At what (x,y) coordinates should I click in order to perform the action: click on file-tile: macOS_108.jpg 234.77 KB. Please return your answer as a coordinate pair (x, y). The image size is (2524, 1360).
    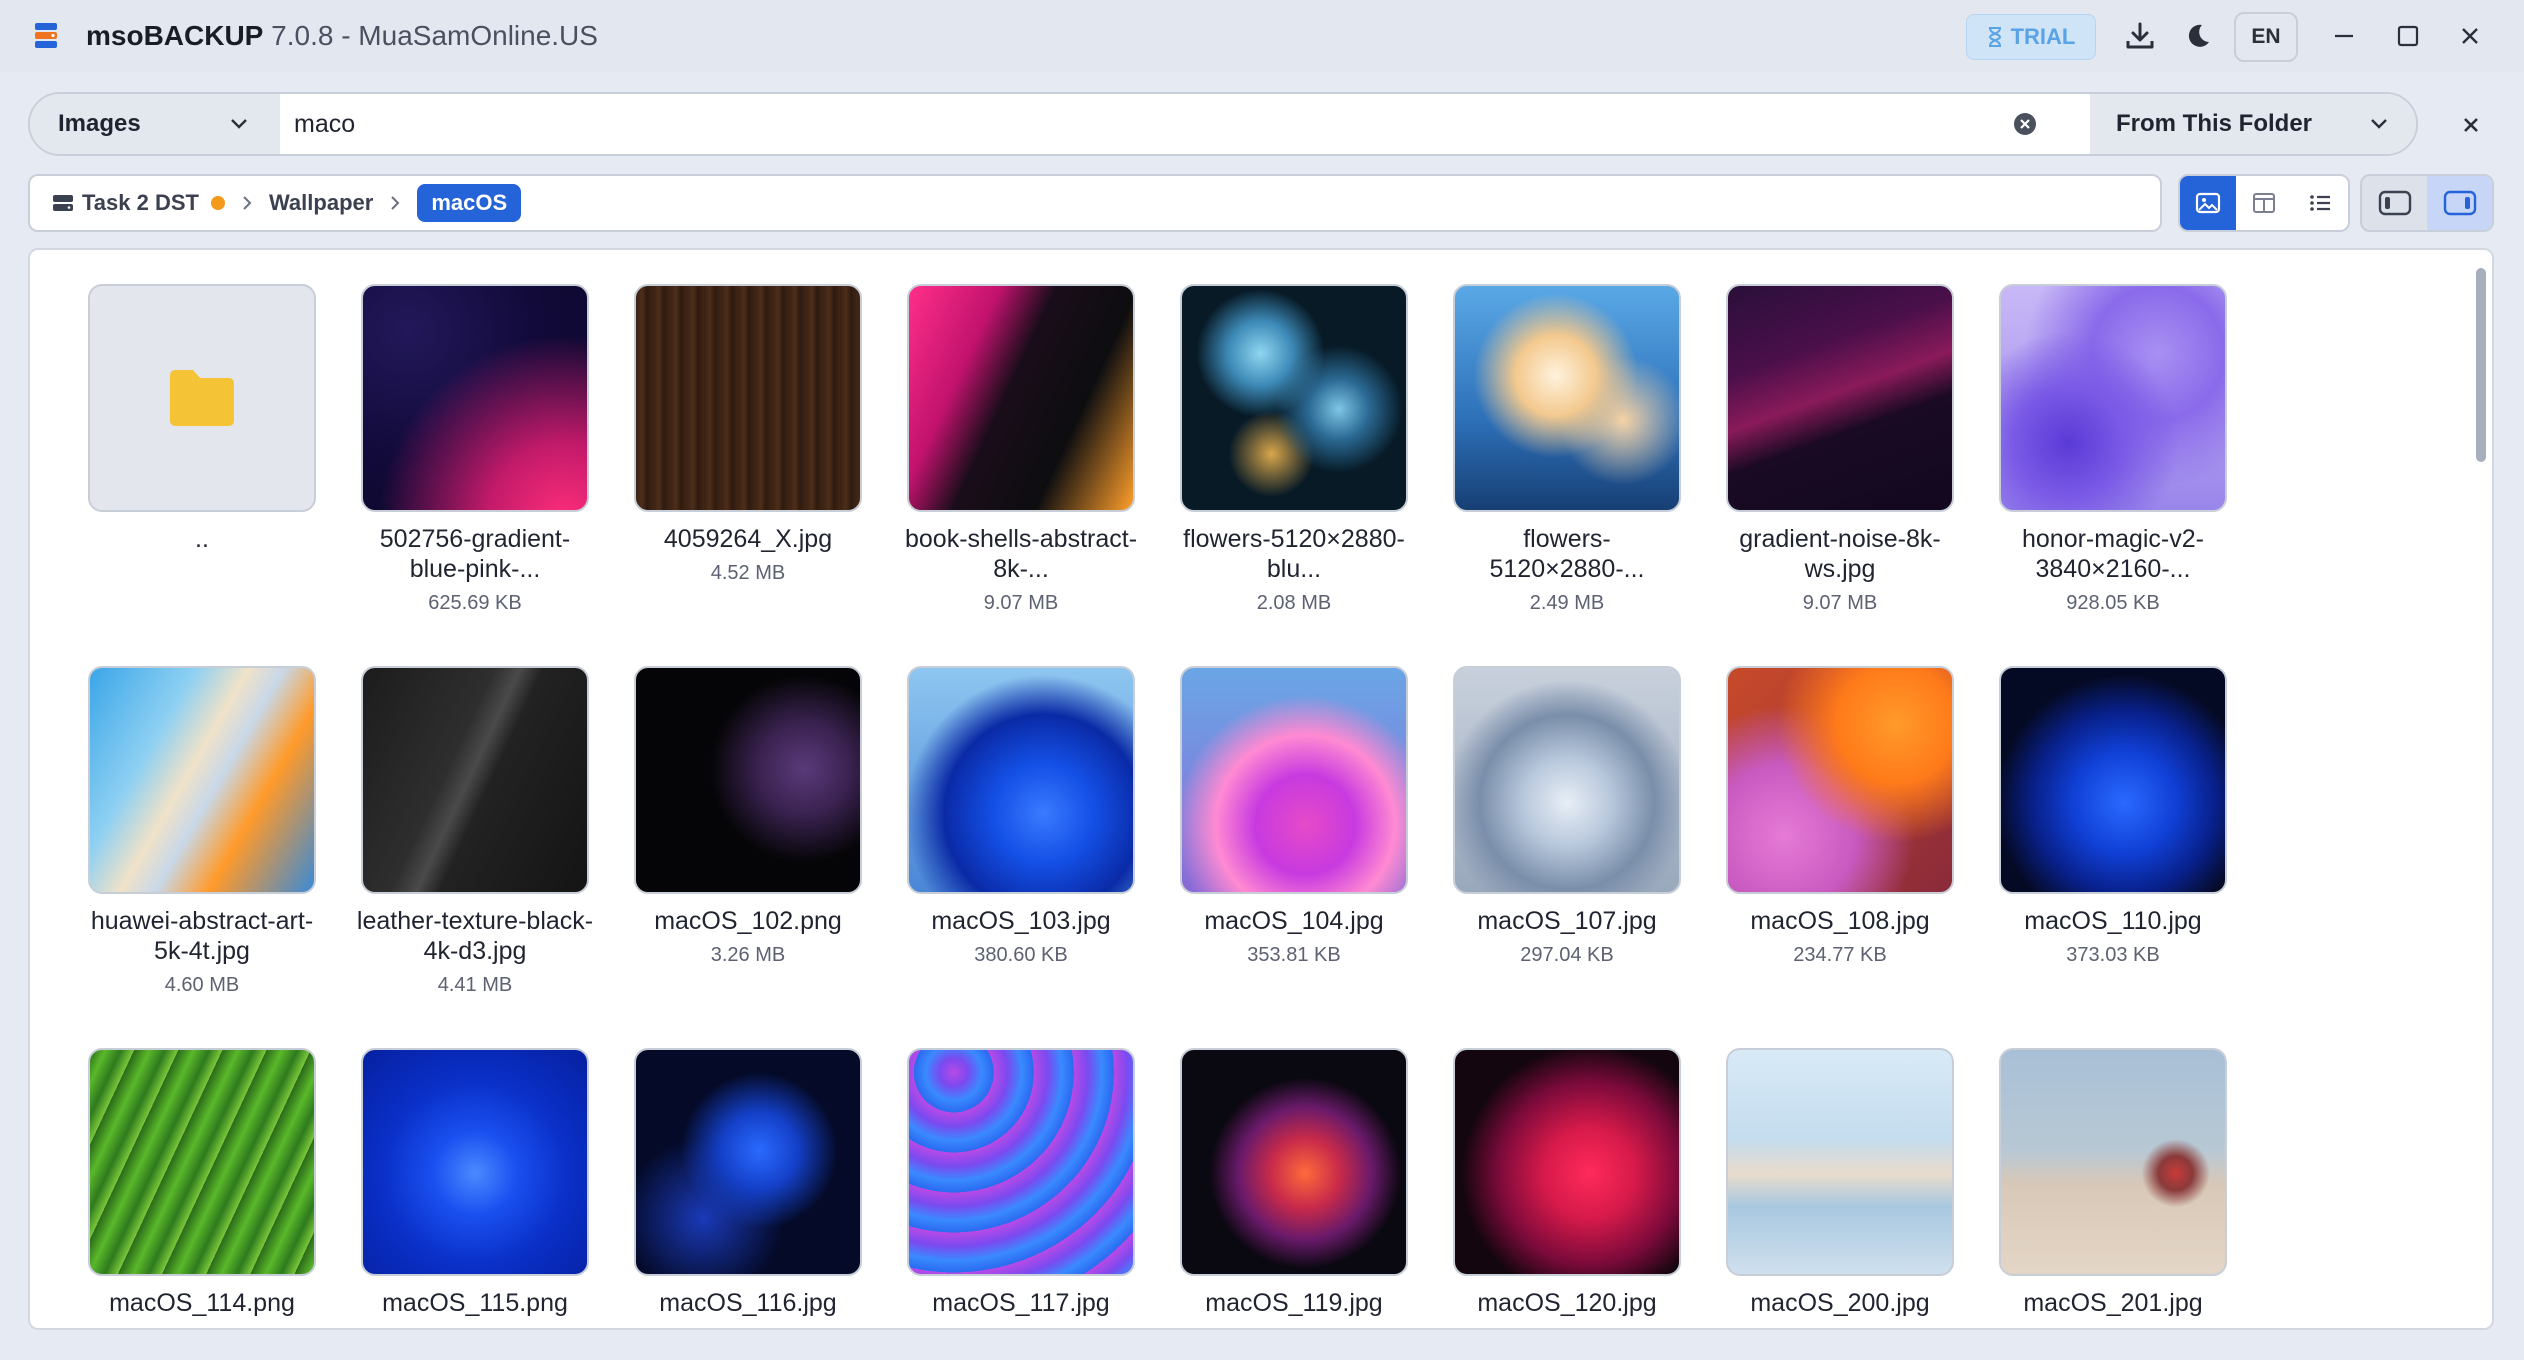
    Looking at the image, I should click on (1840, 816).